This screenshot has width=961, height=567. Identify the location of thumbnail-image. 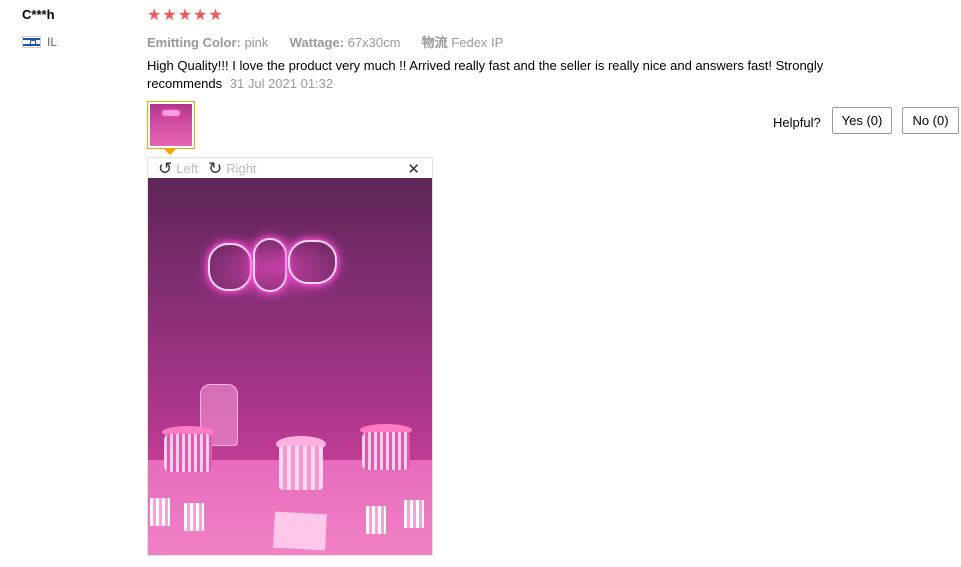
(171, 125).